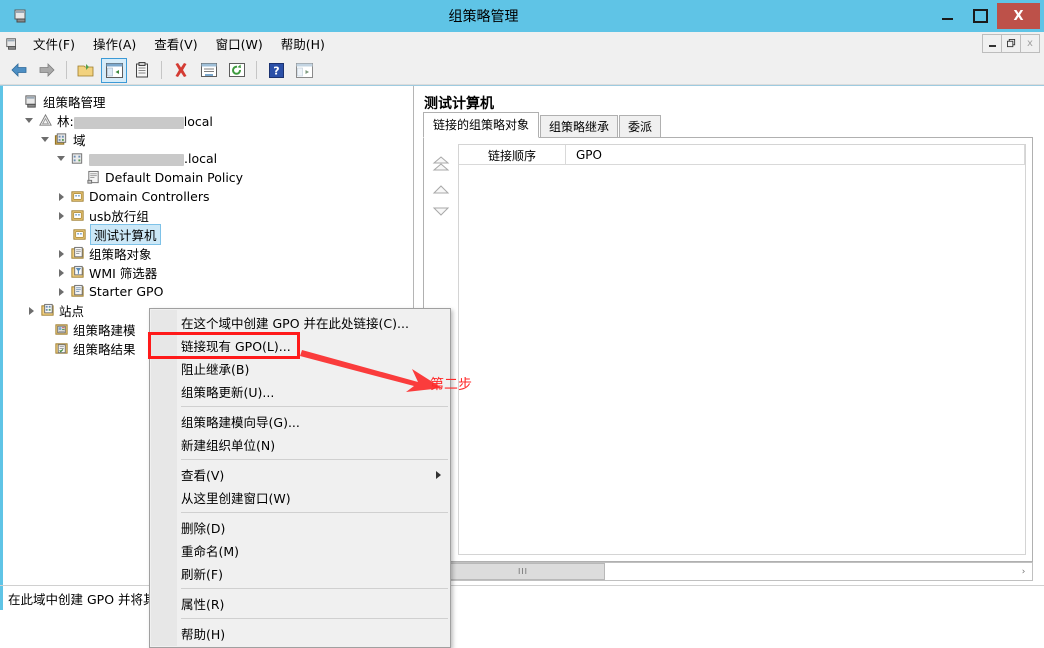  What do you see at coordinates (210, 234) in the screenshot?
I see `tree-item-test-computers: 测试计算机` at bounding box center [210, 234].